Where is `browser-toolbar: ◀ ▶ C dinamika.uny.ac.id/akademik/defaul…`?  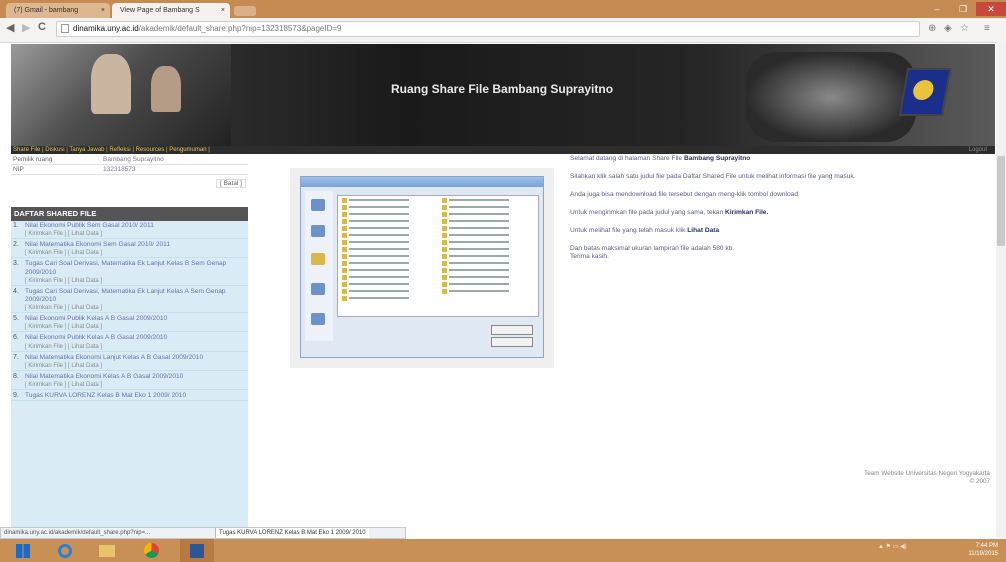 browser-toolbar: ◀ ▶ C dinamika.uny.ac.id/akademik/defaul… is located at coordinates (503, 30).